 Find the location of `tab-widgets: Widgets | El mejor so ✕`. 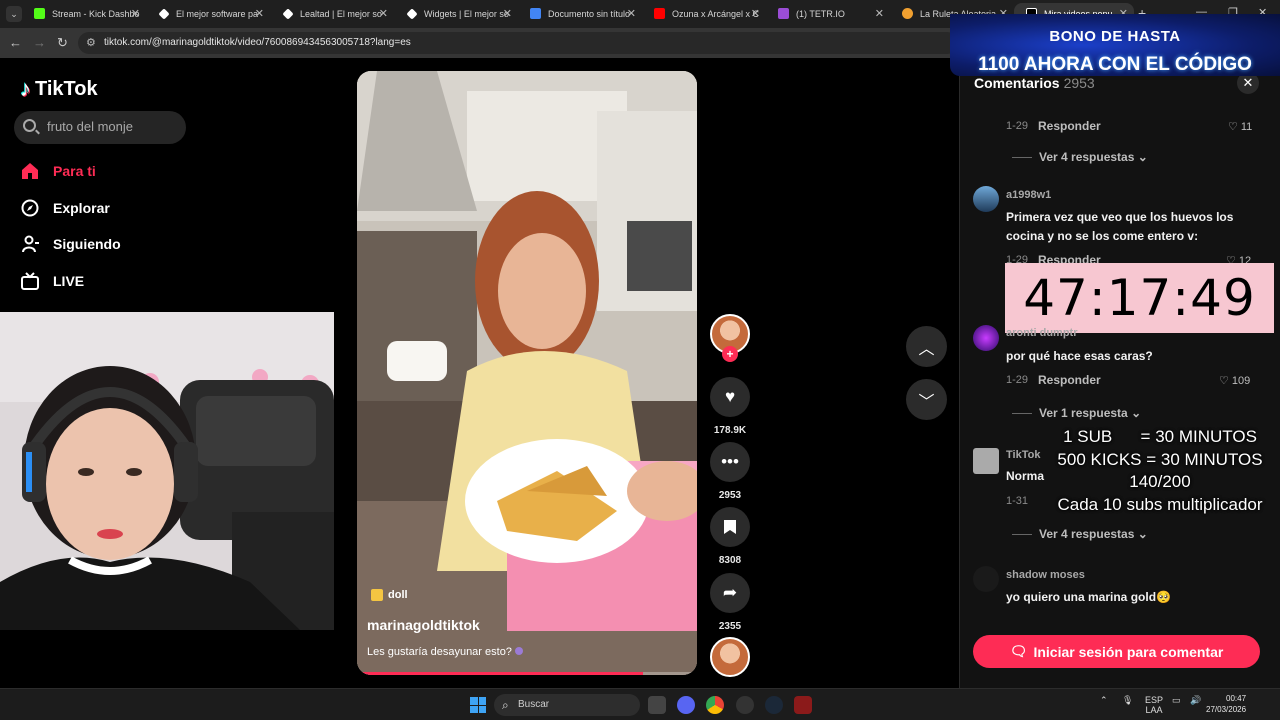

tab-widgets: Widgets | El mejor so ✕ is located at coordinates (456, 14).